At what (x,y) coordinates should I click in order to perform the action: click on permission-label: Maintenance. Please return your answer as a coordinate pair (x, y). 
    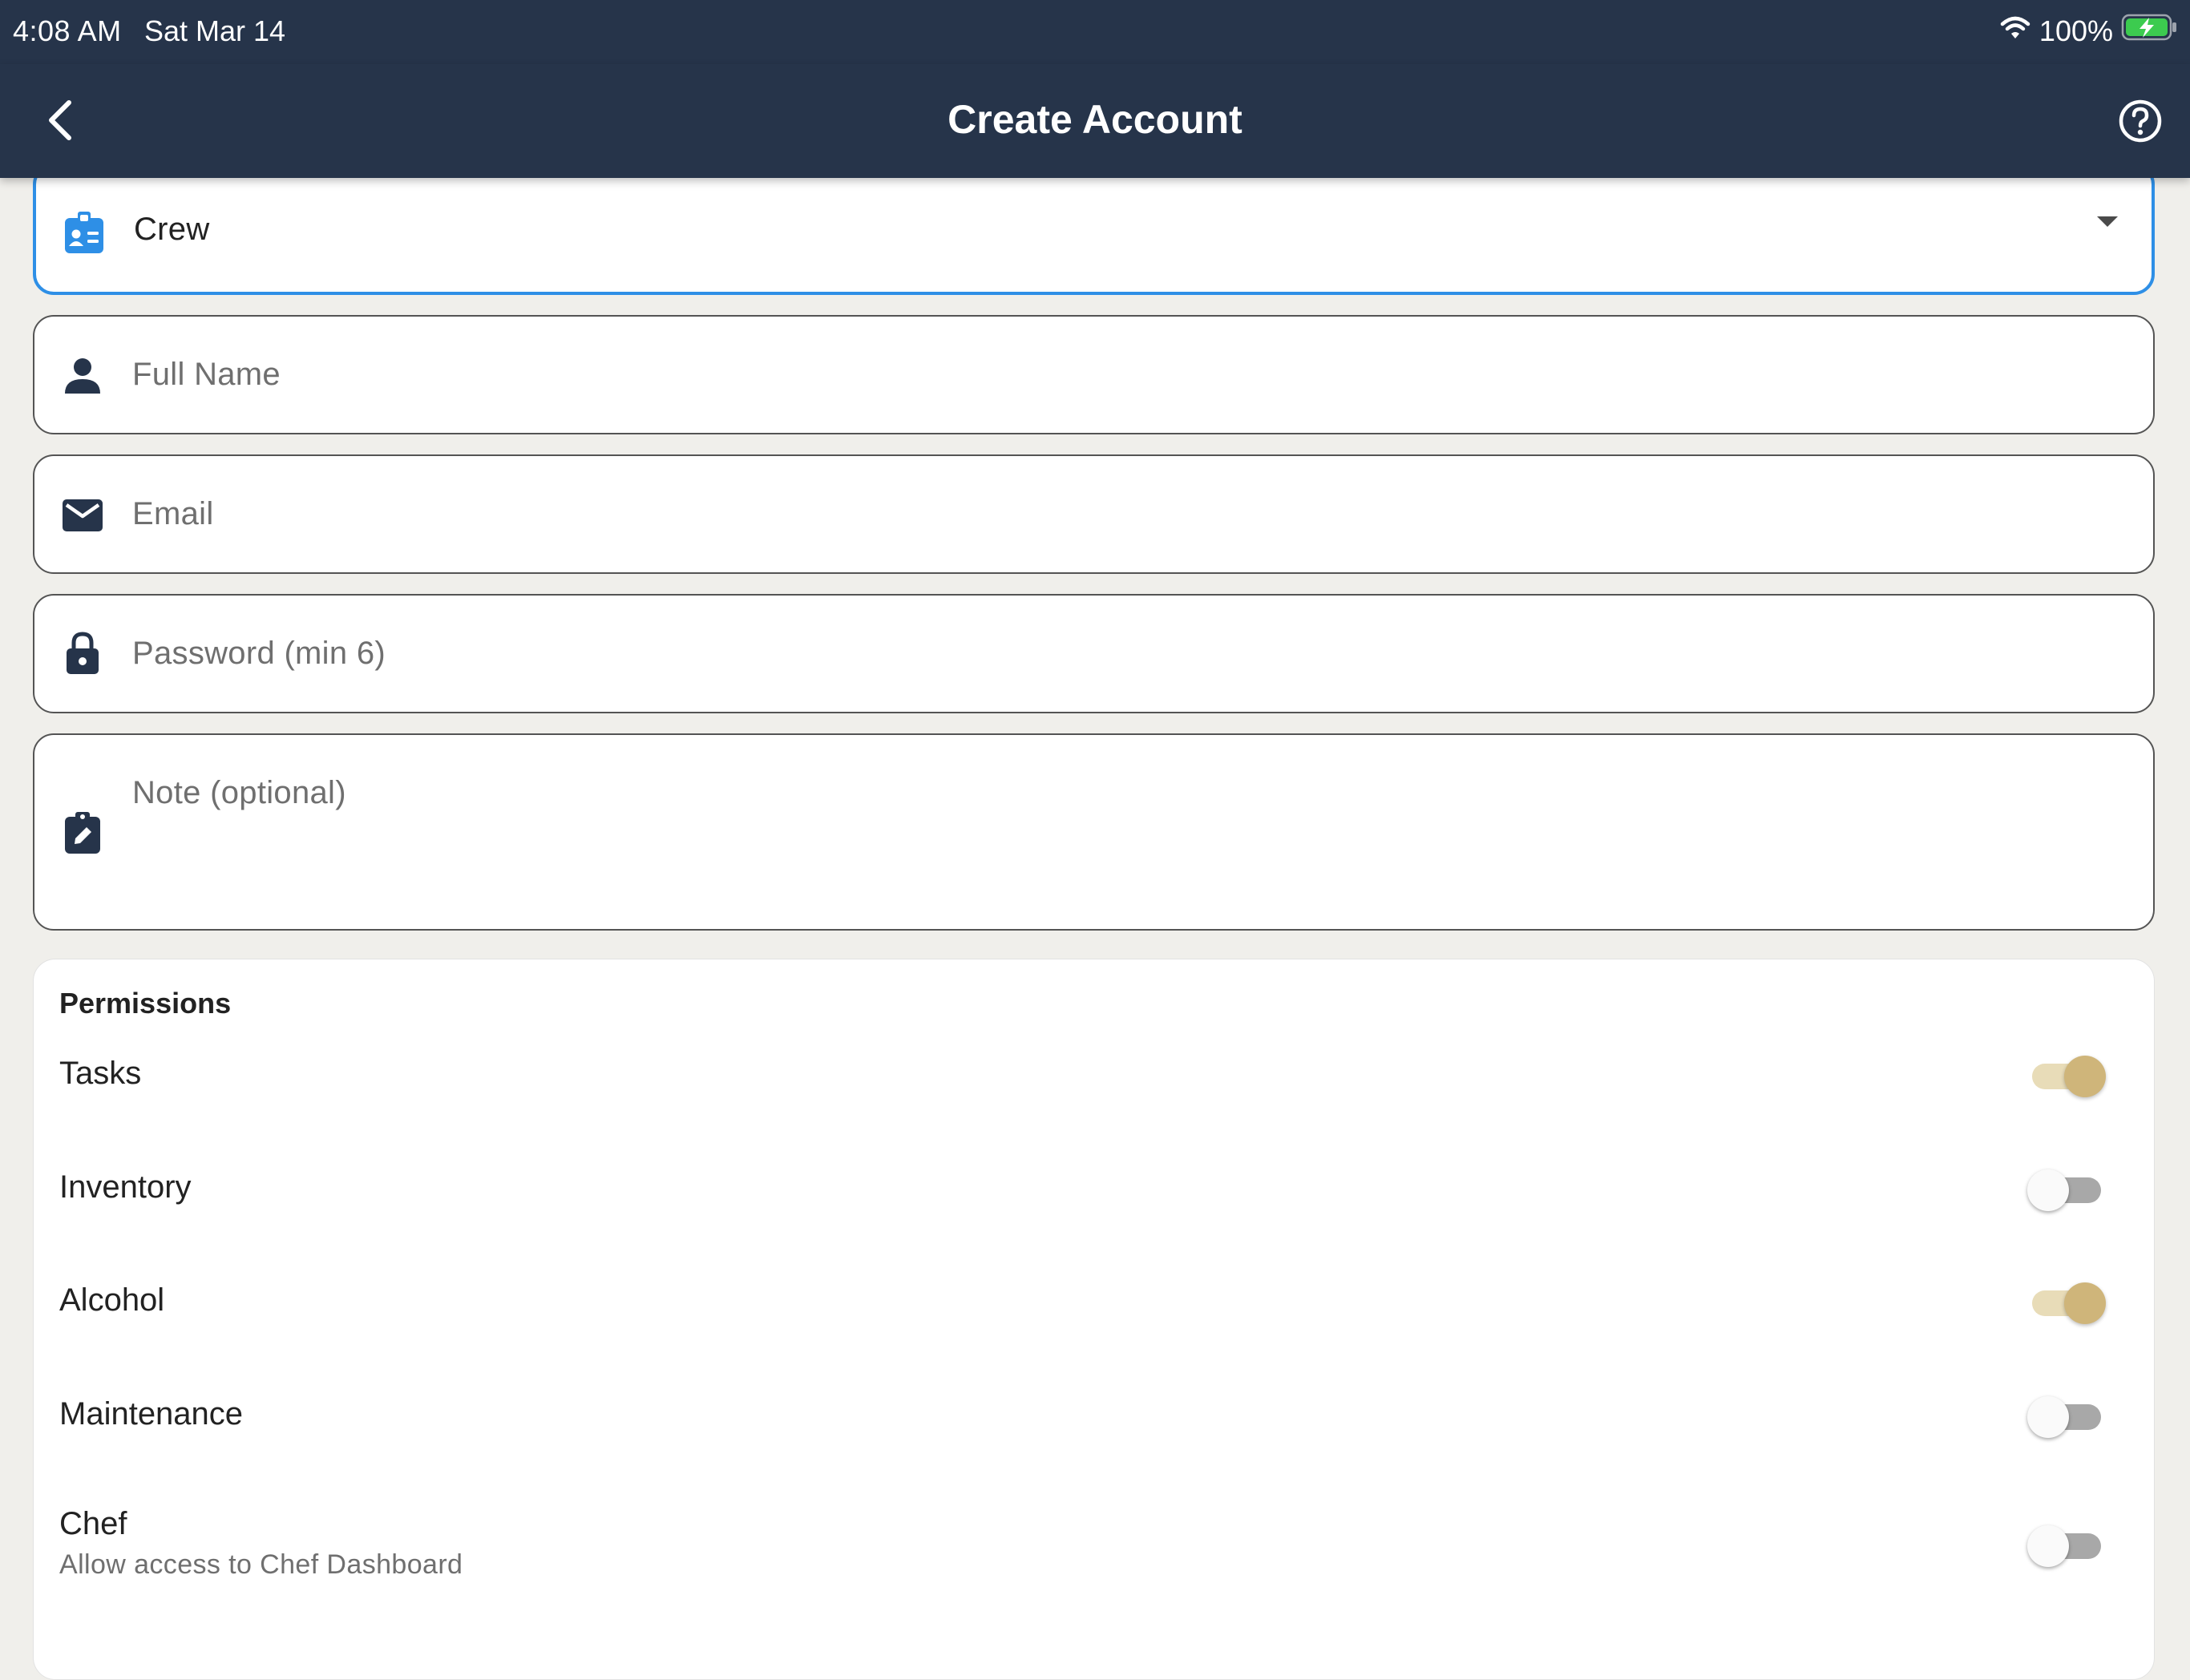
    Looking at the image, I should click on (151, 1414).